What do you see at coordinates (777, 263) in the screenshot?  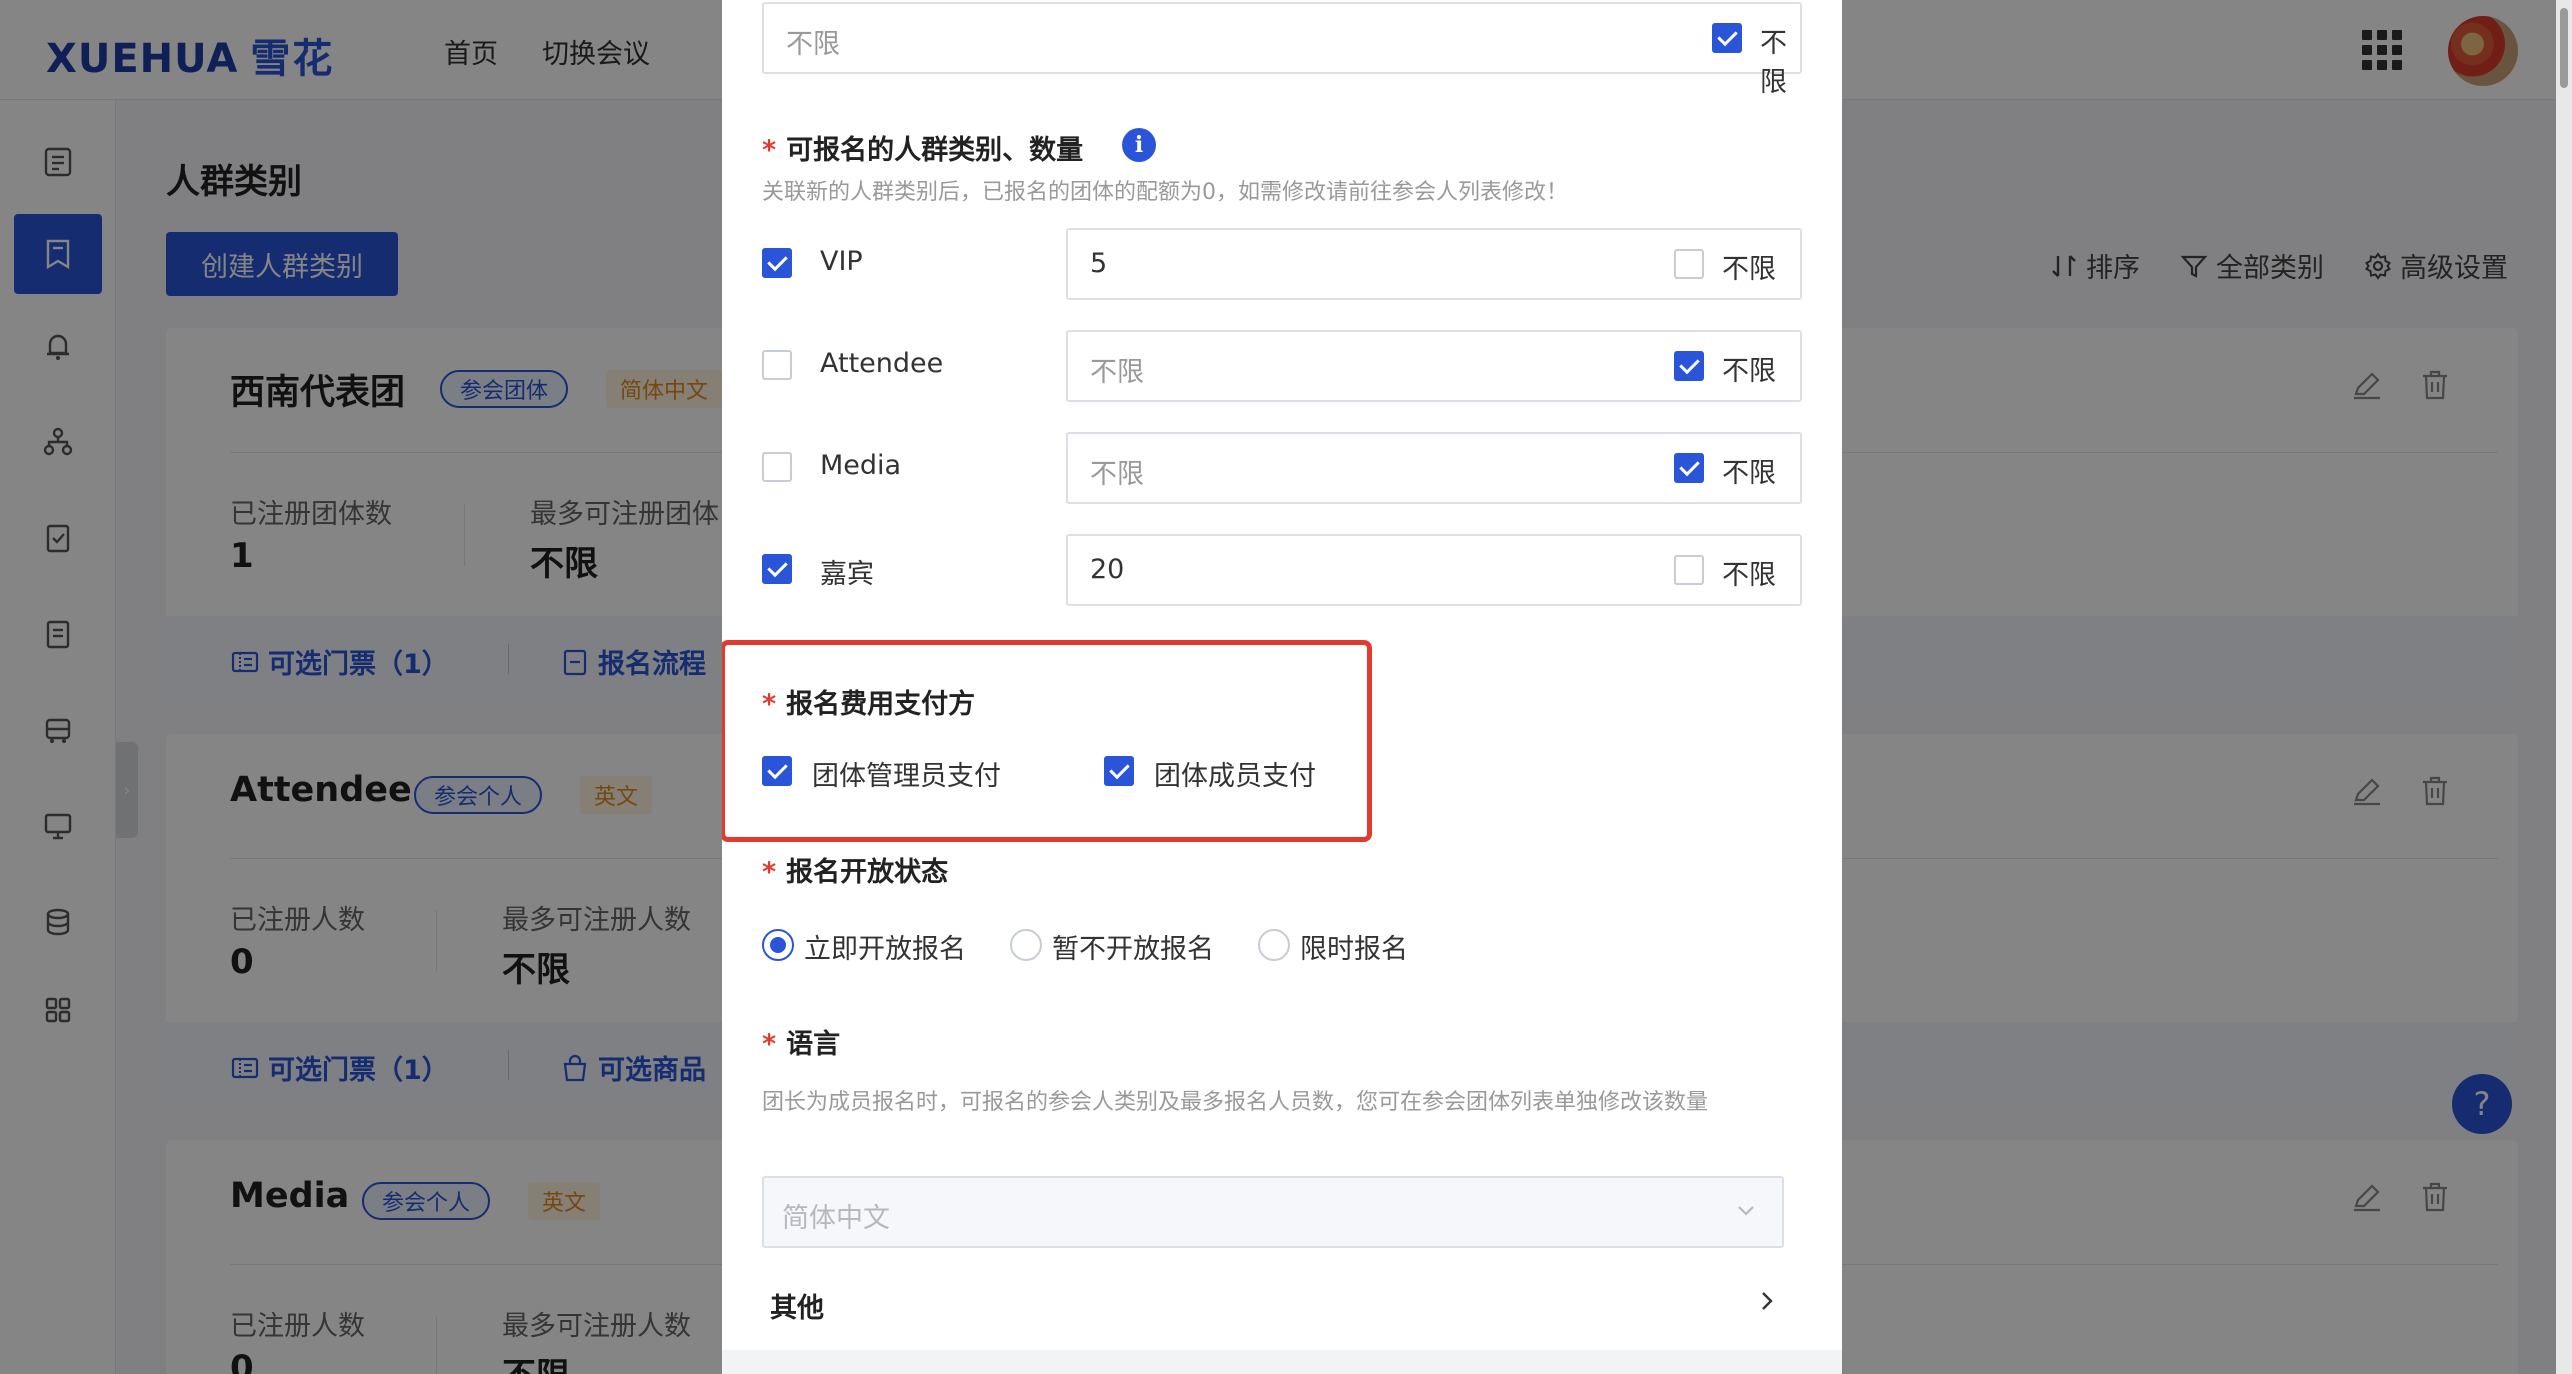 I see `category-checkbox-vip` at bounding box center [777, 263].